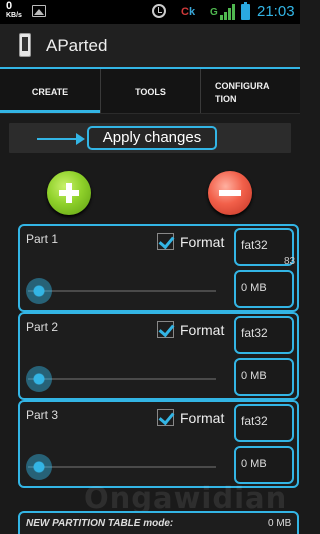 The width and height of the screenshot is (320, 534). Describe the element at coordinates (192, 12) in the screenshot. I see `carrier-k: k` at that location.